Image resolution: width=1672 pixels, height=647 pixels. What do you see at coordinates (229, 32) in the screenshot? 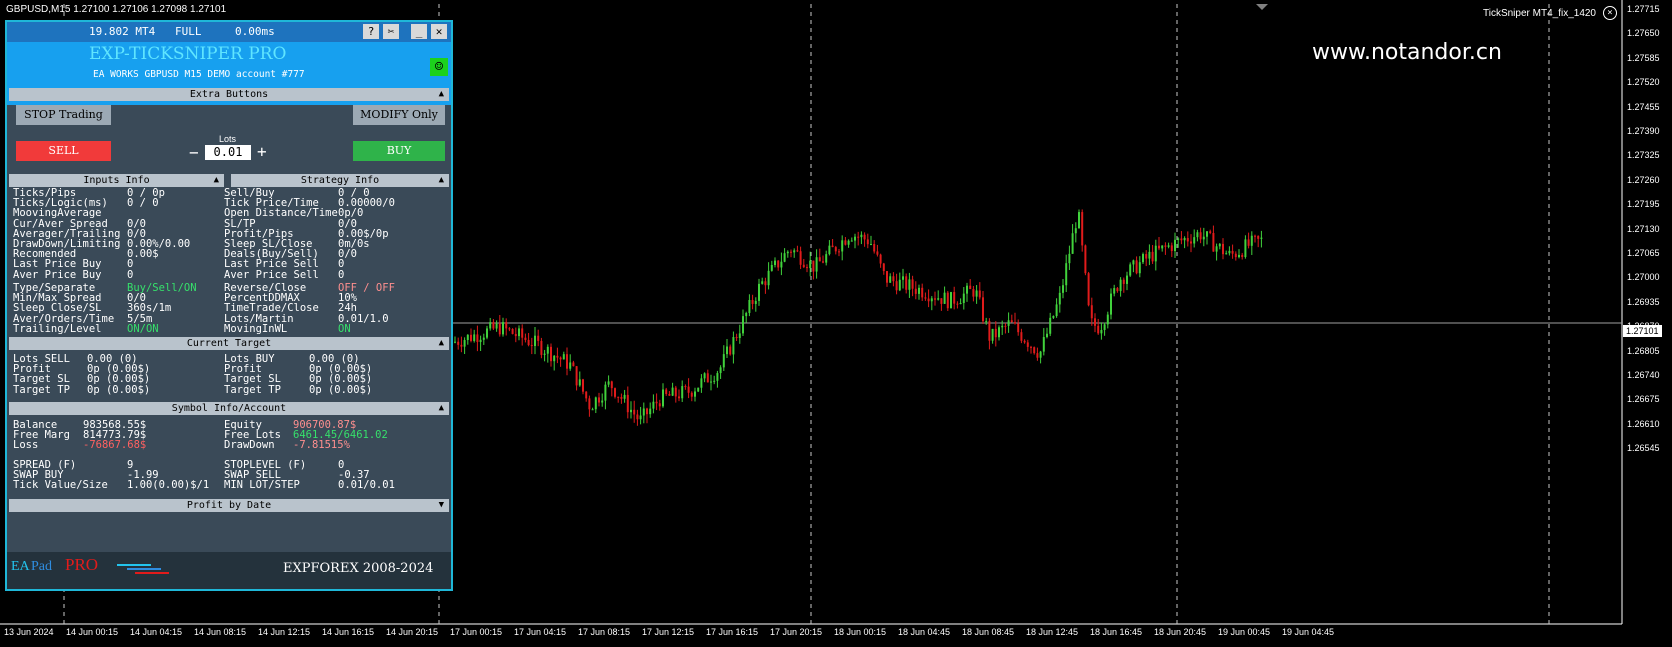
I see `panel-topbar: 19.802 MT4 FULL 0.00ms ? ✂ _ ✕` at bounding box center [229, 32].